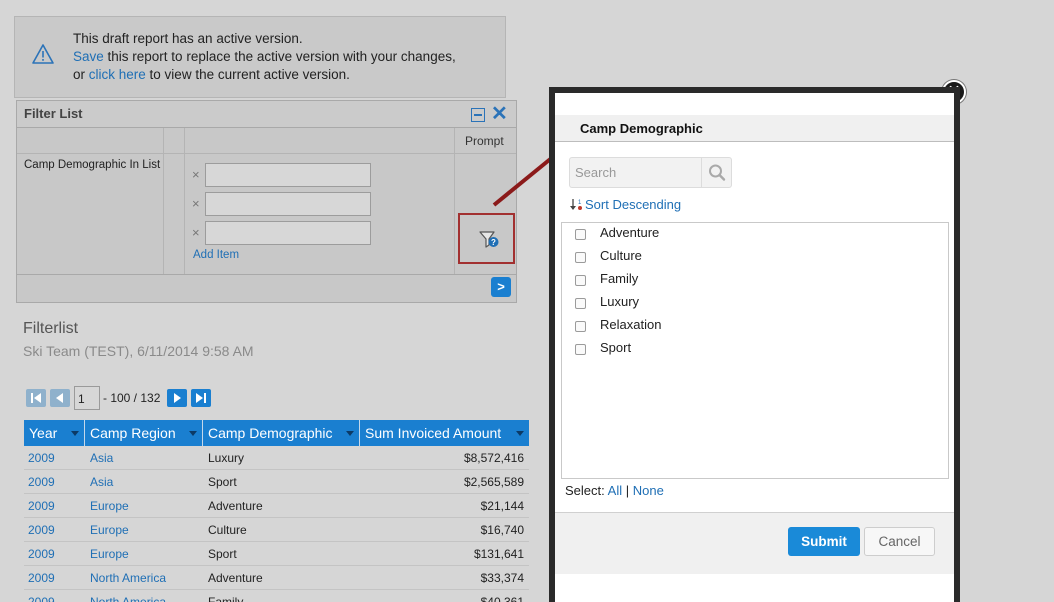 This screenshot has width=1054, height=602. Describe the element at coordinates (117, 74) in the screenshot. I see `click-here-link: click here` at that location.